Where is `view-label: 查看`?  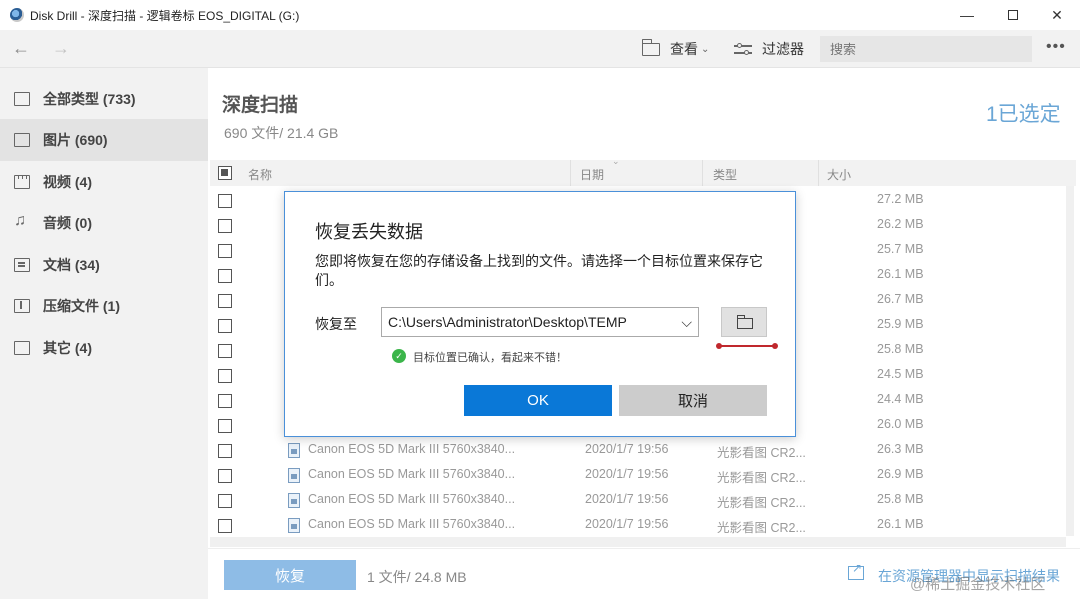 view-label: 查看 is located at coordinates (684, 49).